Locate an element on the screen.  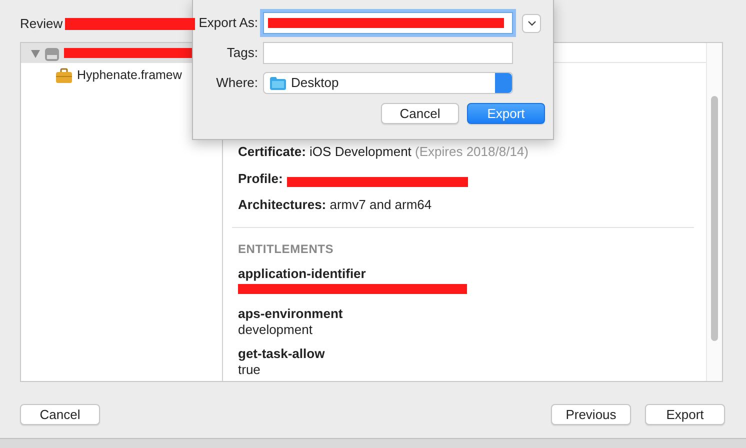
entitlement-value: development is located at coordinates (276, 330).